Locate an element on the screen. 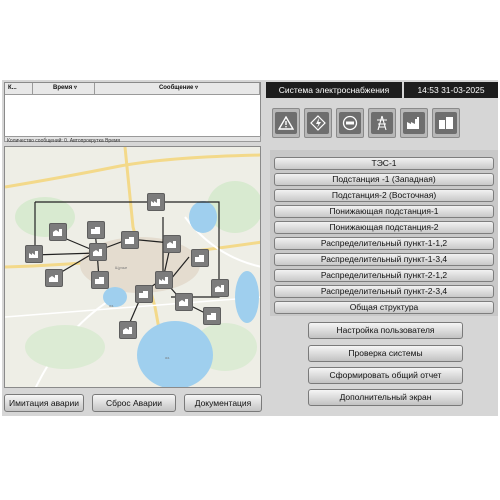  power-tower-icon is located at coordinates (382, 123).